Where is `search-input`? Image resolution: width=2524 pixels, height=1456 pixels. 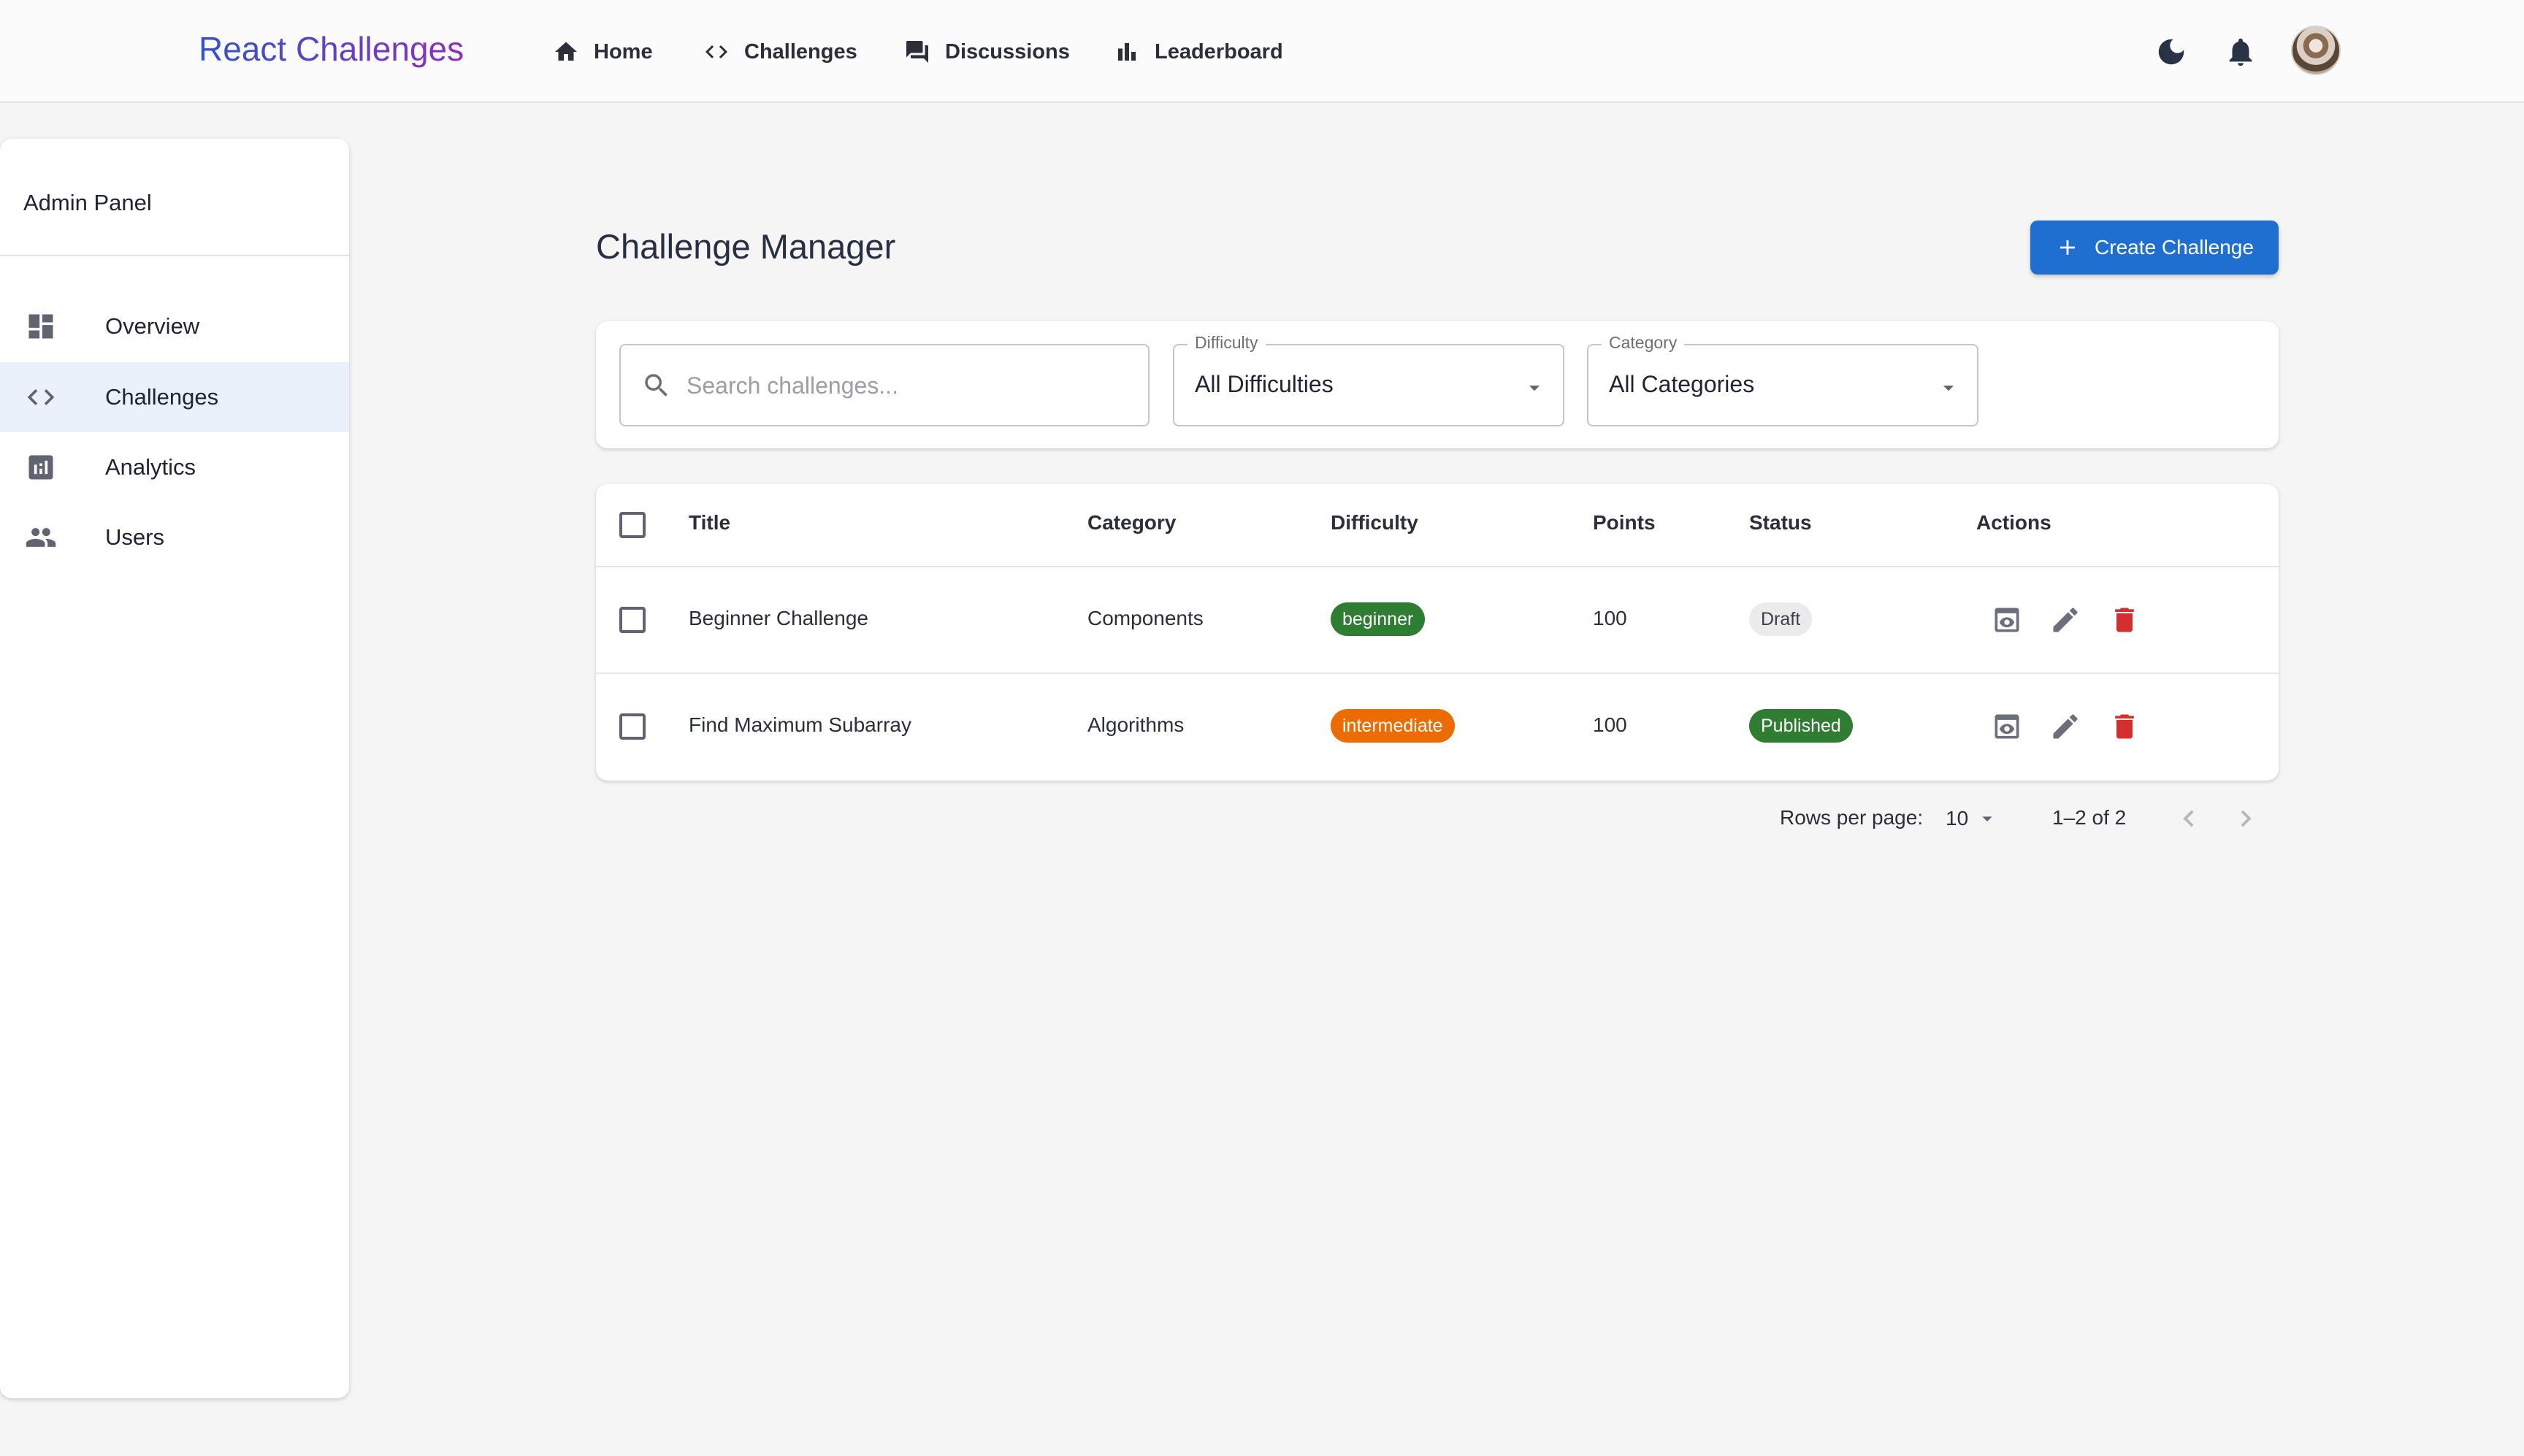
search-input is located at coordinates (909, 385).